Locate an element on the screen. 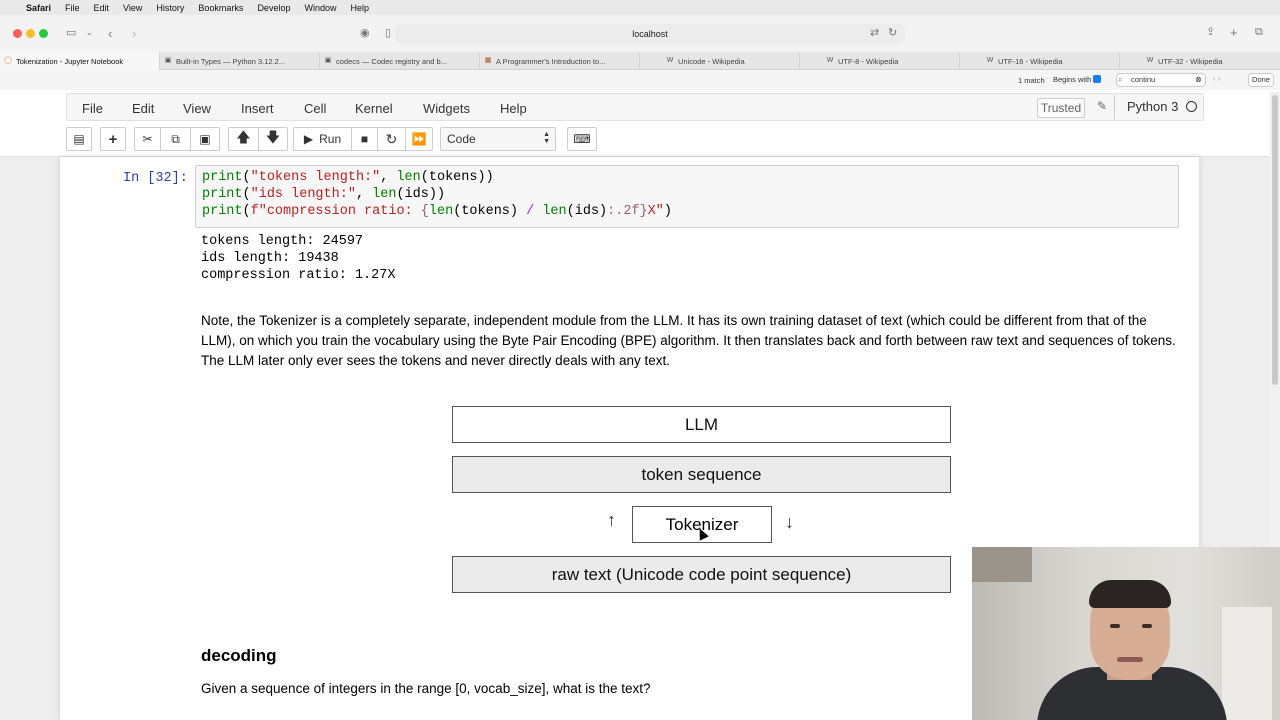 The width and height of the screenshot is (1280, 720). paste-button: ▣ is located at coordinates (205, 139).